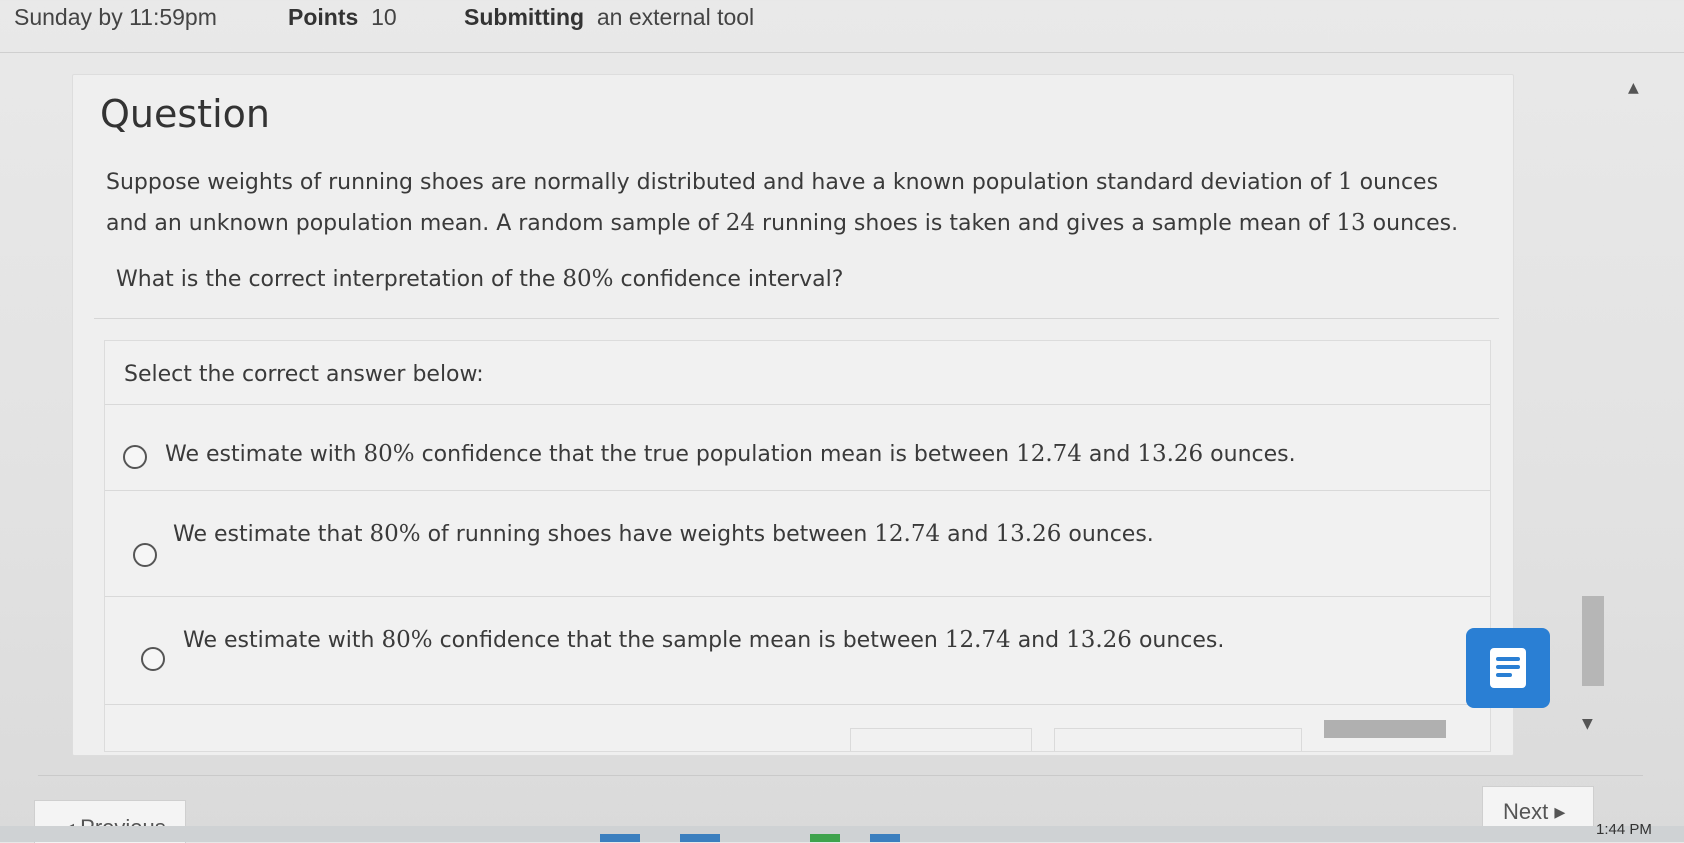  Describe the element at coordinates (675, 17) in the screenshot. I see `submitting-value: an external tool` at that location.